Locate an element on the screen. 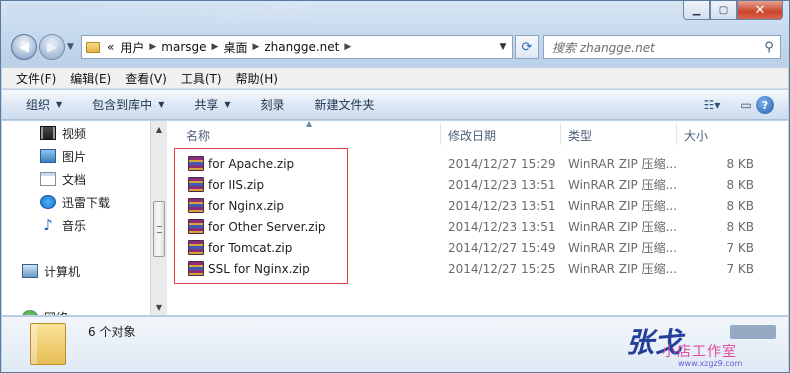 This screenshot has height=373, width=790. sidebar-item-label: 网络 is located at coordinates (56, 312).